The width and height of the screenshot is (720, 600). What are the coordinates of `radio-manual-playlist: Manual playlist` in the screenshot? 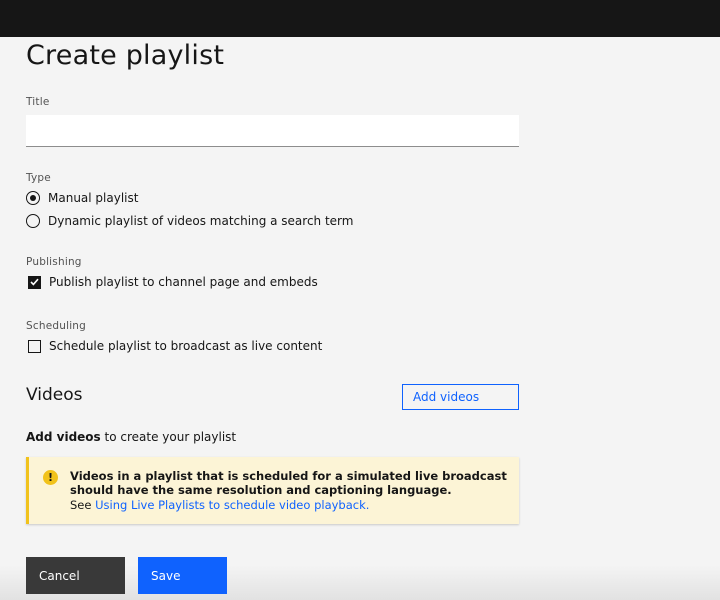 It's located at (82, 198).